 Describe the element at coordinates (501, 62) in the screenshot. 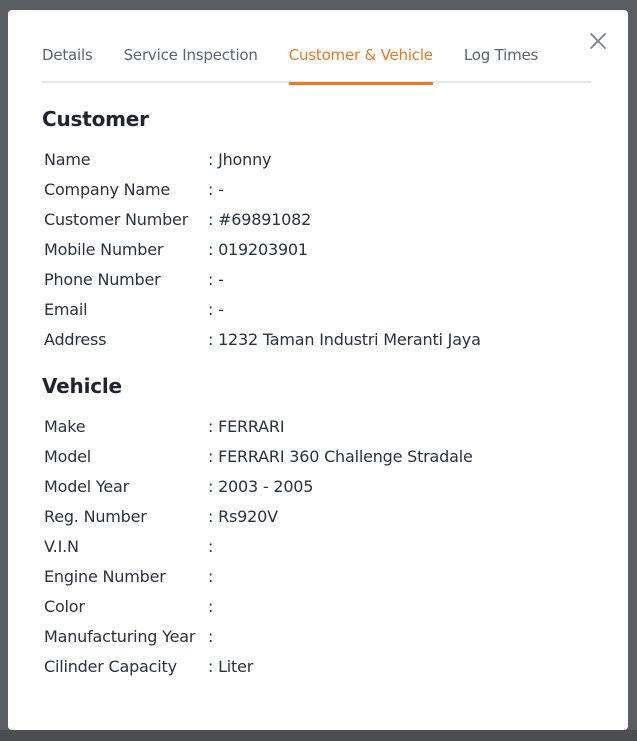

I see `tab-log-times: Log Times` at that location.